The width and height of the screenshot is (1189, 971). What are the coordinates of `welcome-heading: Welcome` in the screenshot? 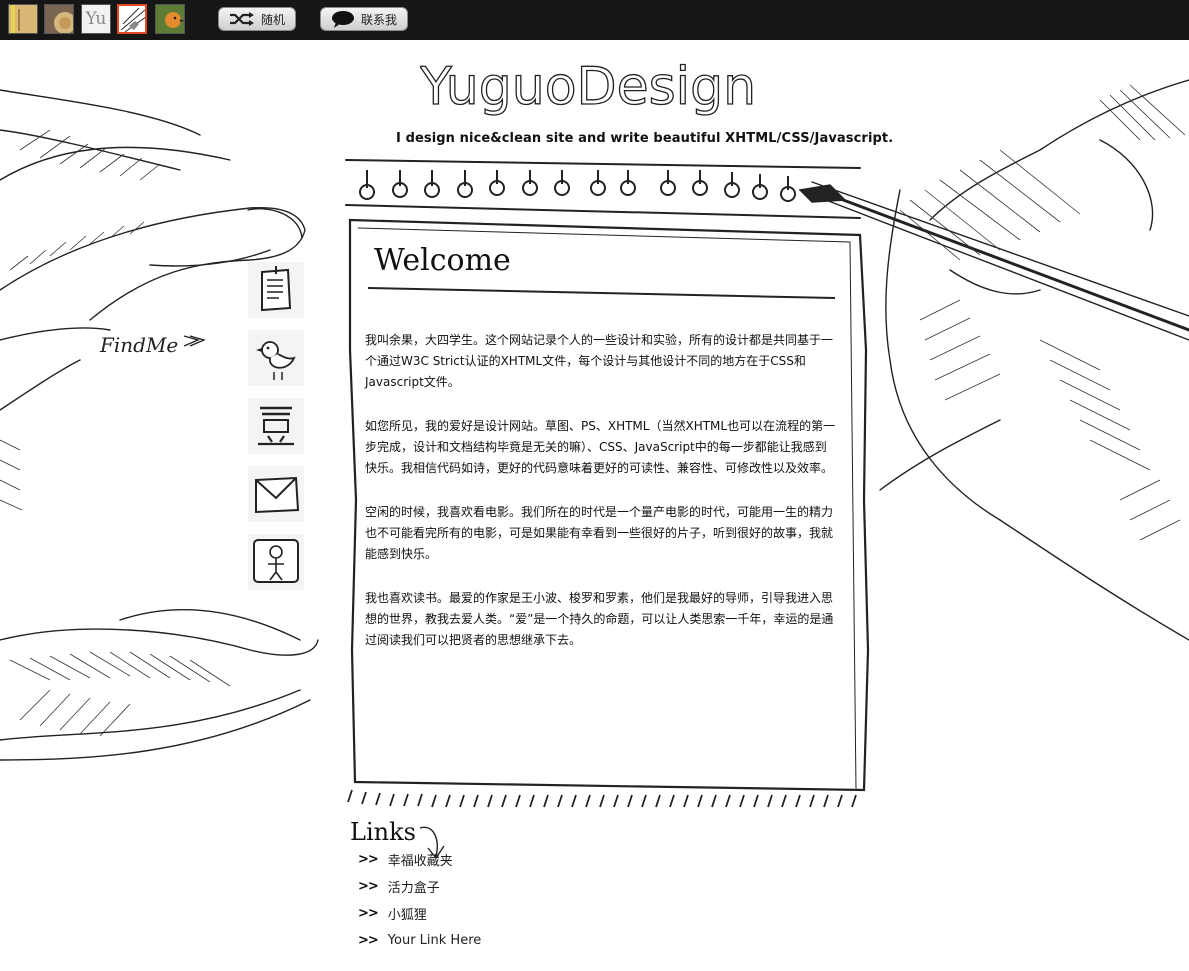 It's located at (442, 260).